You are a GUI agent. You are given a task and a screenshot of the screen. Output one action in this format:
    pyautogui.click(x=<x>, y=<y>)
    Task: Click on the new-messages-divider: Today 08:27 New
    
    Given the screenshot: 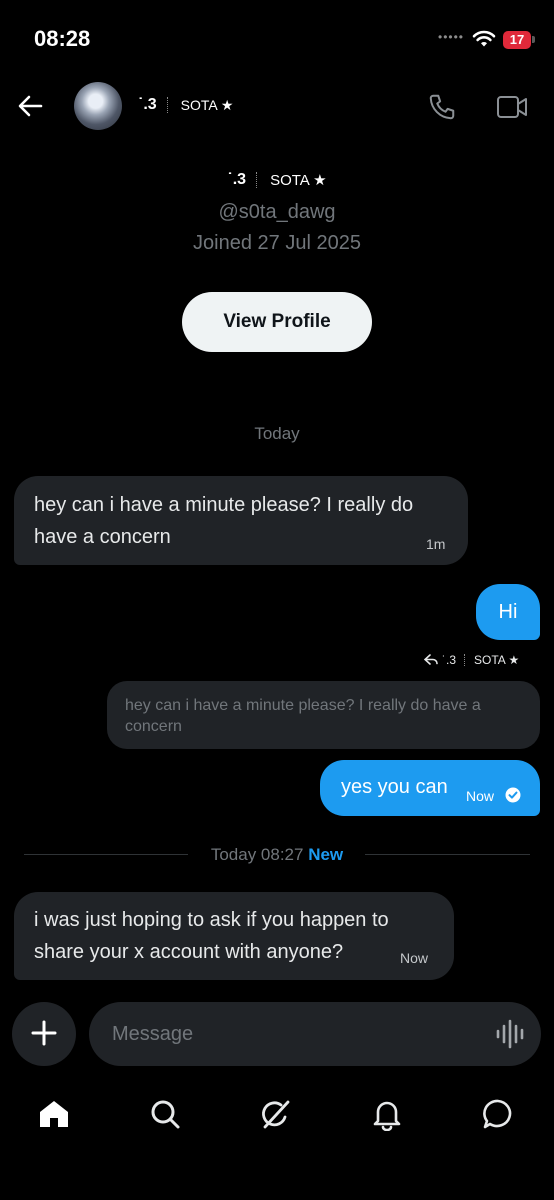 What is the action you would take?
    pyautogui.click(x=277, y=855)
    